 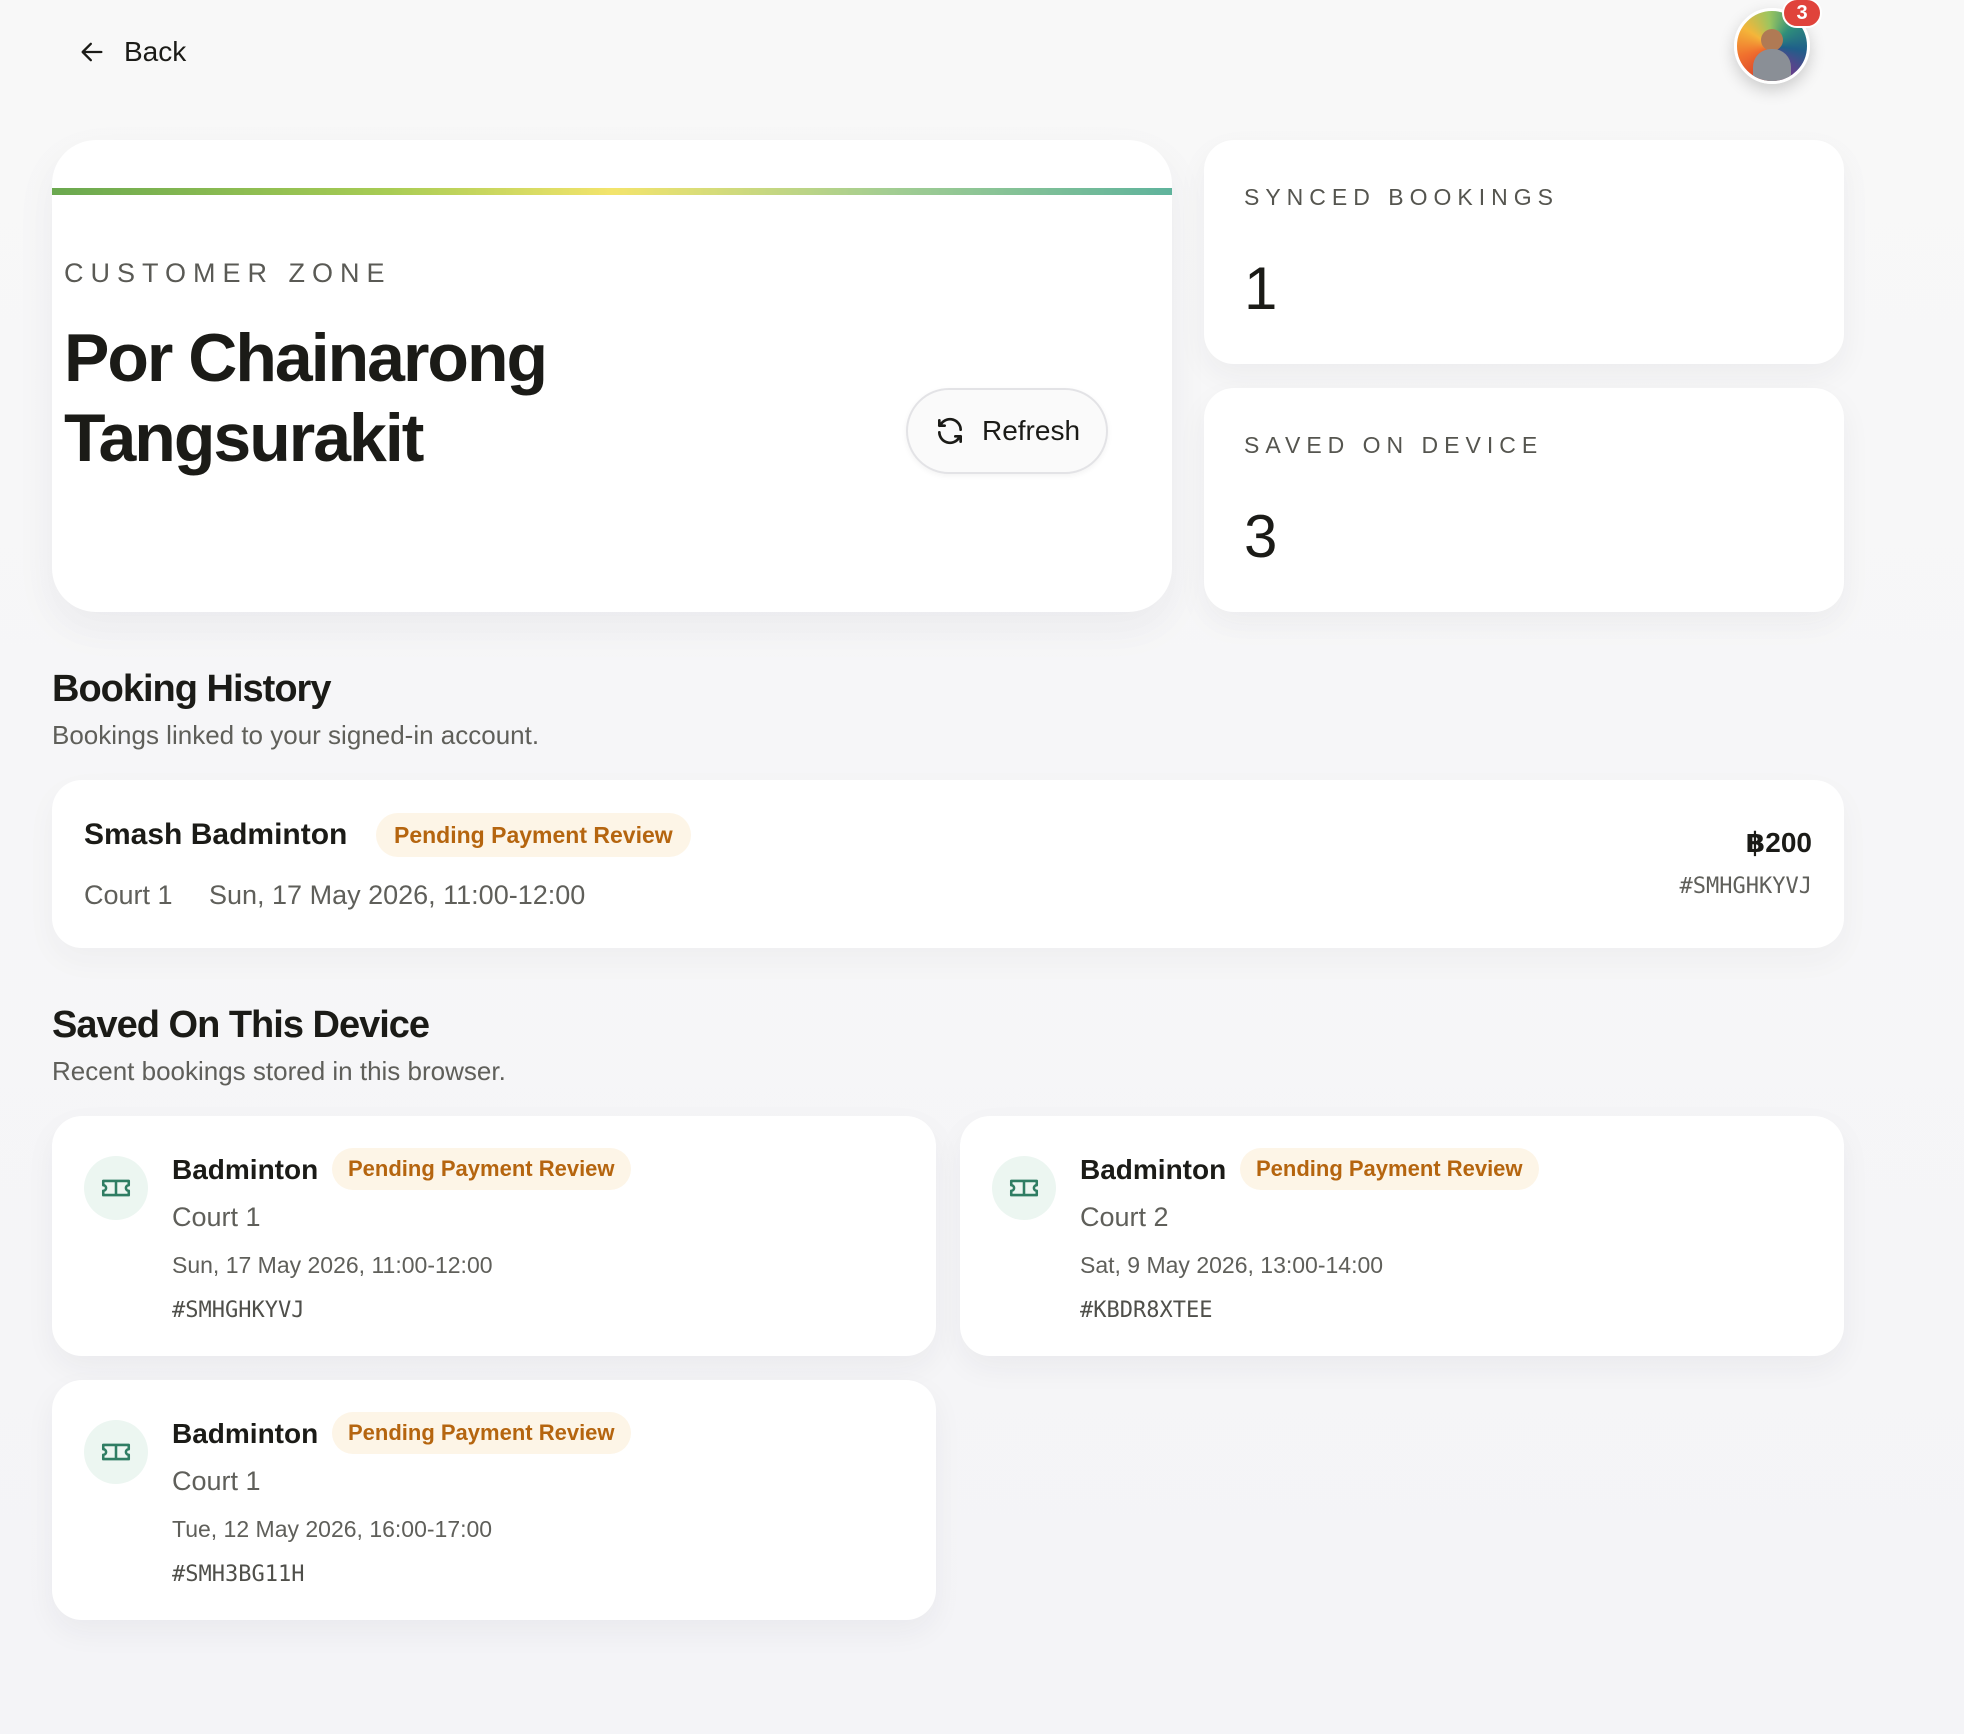 I want to click on user-avatar-button: 3, so click(x=1778, y=42).